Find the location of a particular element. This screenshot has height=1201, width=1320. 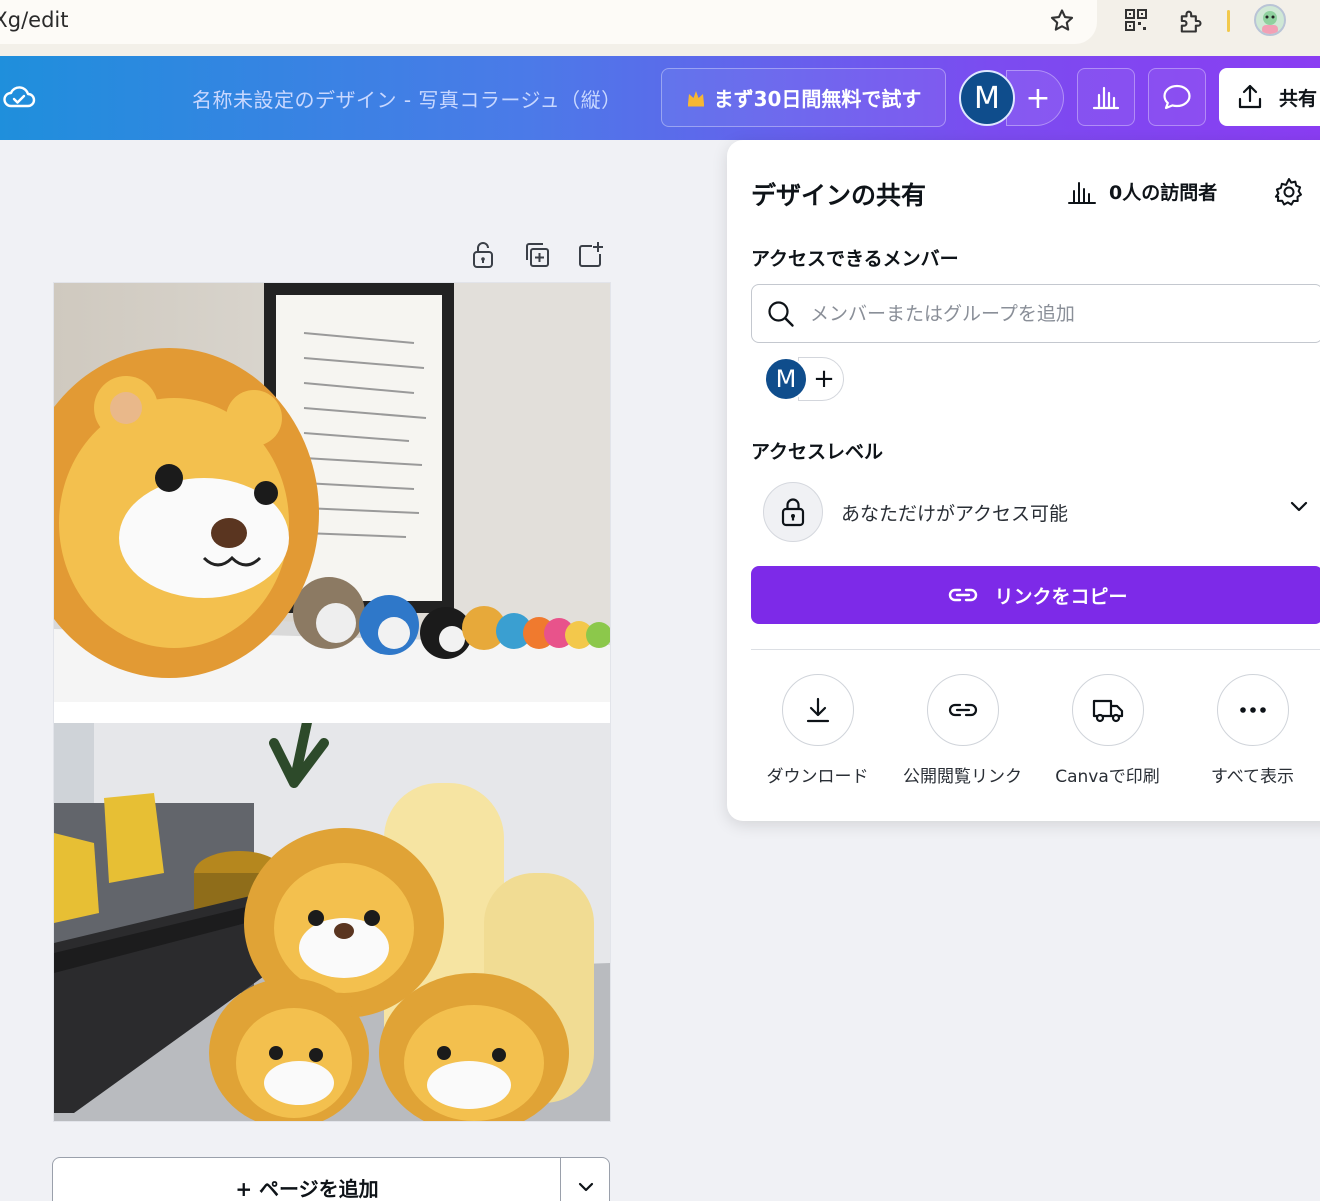

truck-icon is located at coordinates (1107, 711).